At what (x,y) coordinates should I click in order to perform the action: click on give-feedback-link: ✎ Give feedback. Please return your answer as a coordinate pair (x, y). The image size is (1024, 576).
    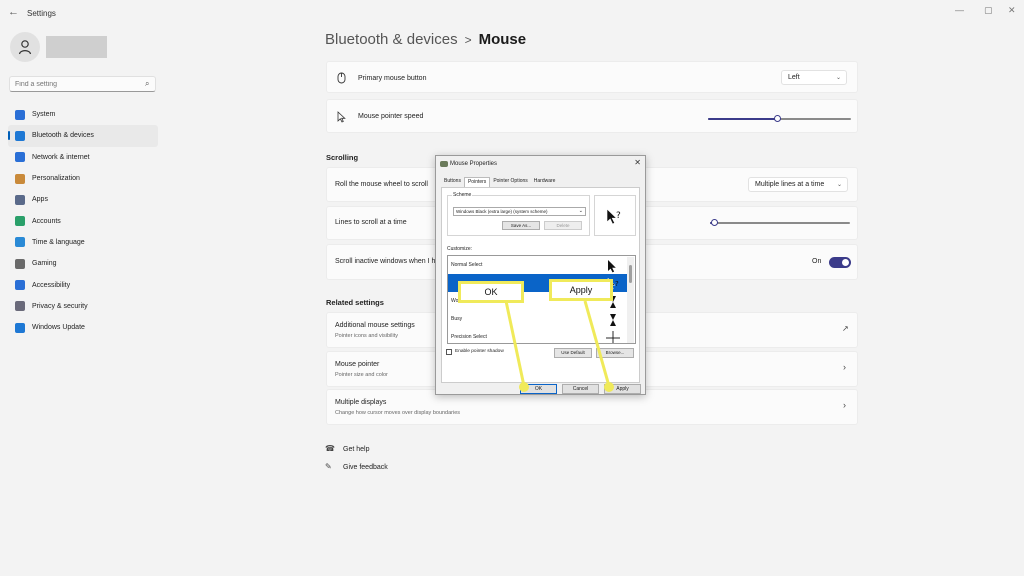
    Looking at the image, I should click on (356, 466).